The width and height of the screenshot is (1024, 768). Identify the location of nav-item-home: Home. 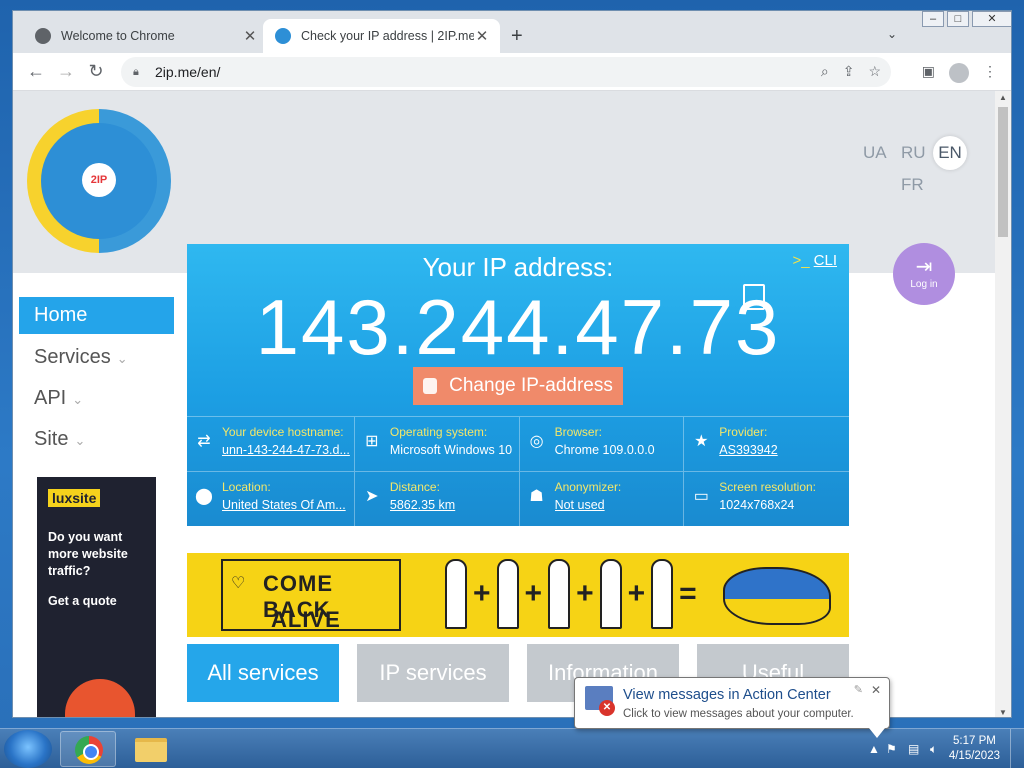
(96, 315).